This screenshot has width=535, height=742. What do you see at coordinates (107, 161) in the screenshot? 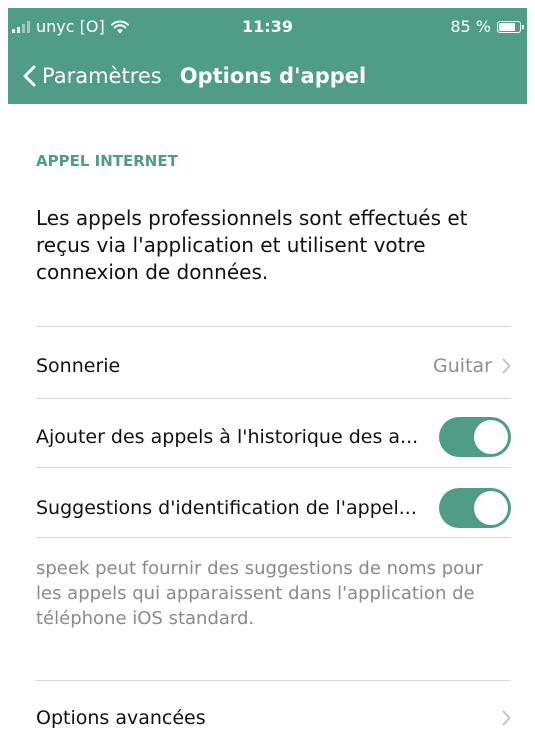
I see `section-title: APPEL INTERNET` at bounding box center [107, 161].